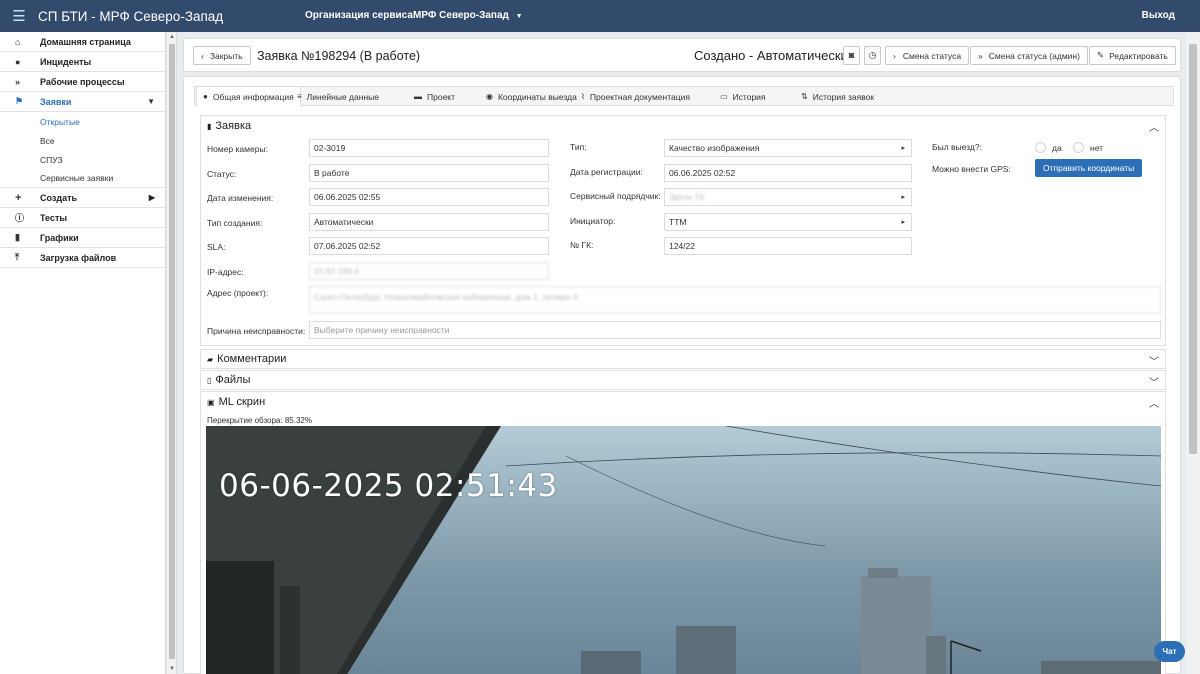 This screenshot has height=674, width=1200. What do you see at coordinates (238, 293) in the screenshot?
I see `address-label: Адрес (проект):` at bounding box center [238, 293].